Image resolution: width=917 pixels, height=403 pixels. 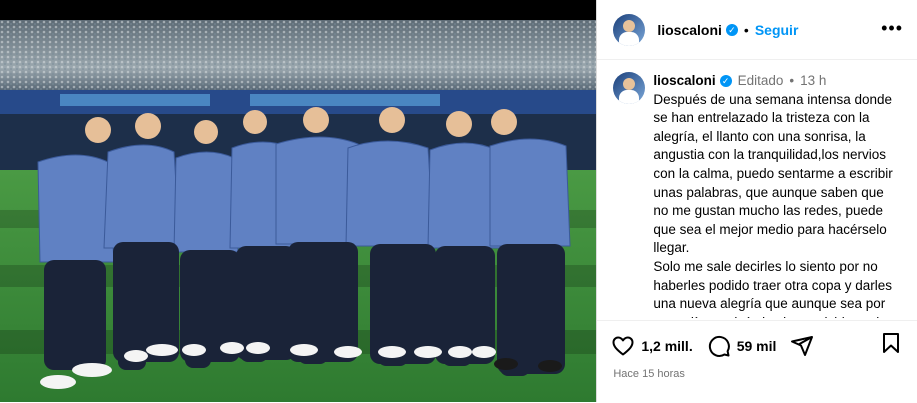 I want to click on username-link: lioscaloni, so click(x=689, y=30).